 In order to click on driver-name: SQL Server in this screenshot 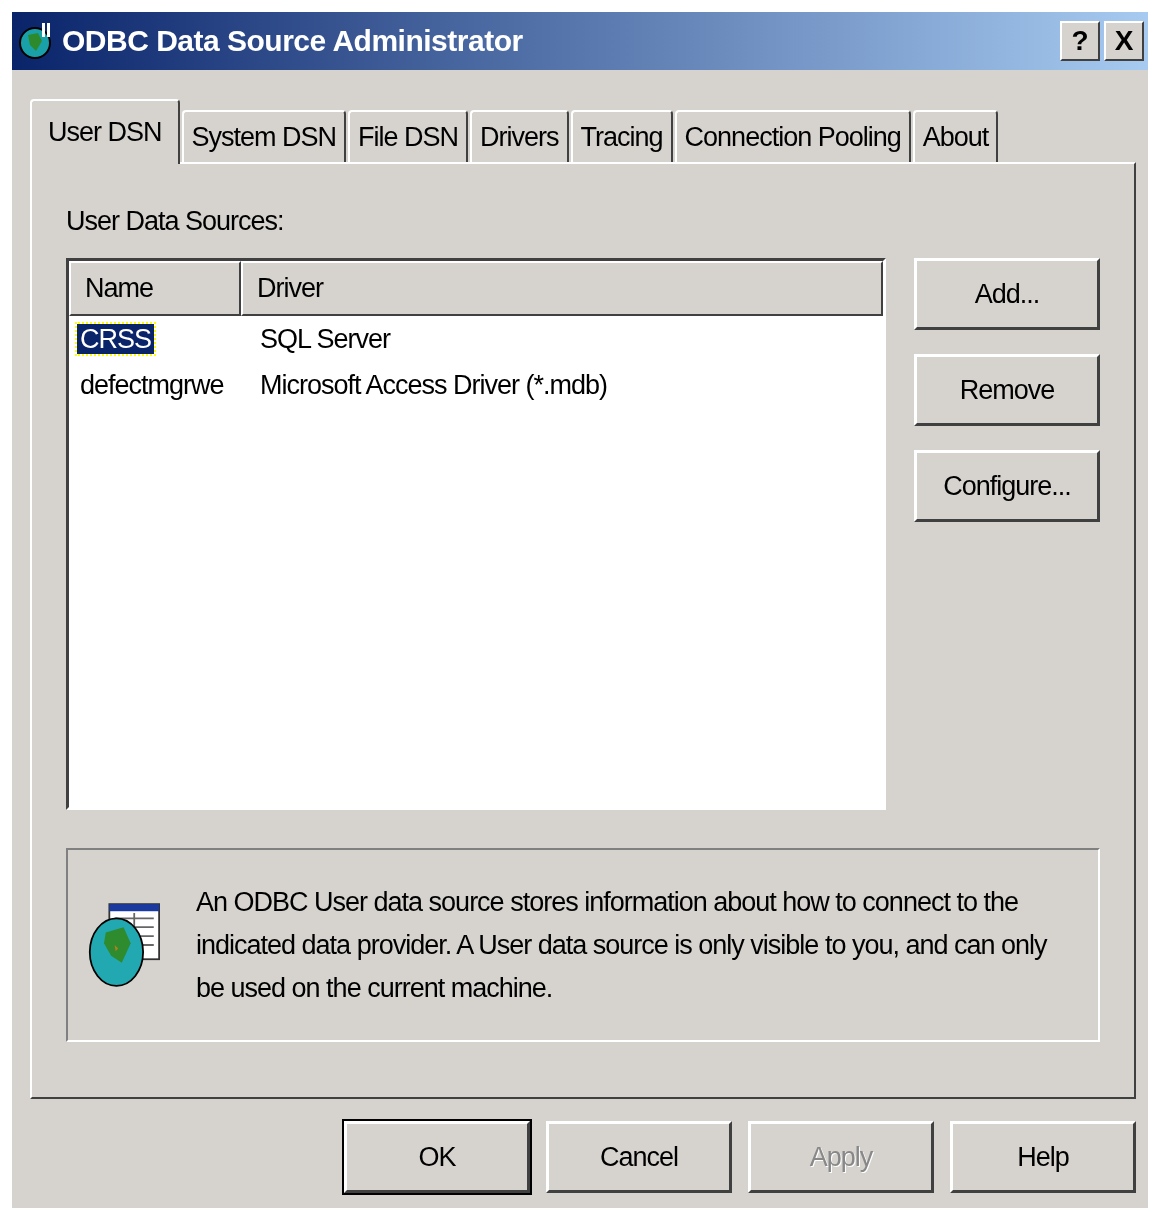, I will do `click(325, 338)`.